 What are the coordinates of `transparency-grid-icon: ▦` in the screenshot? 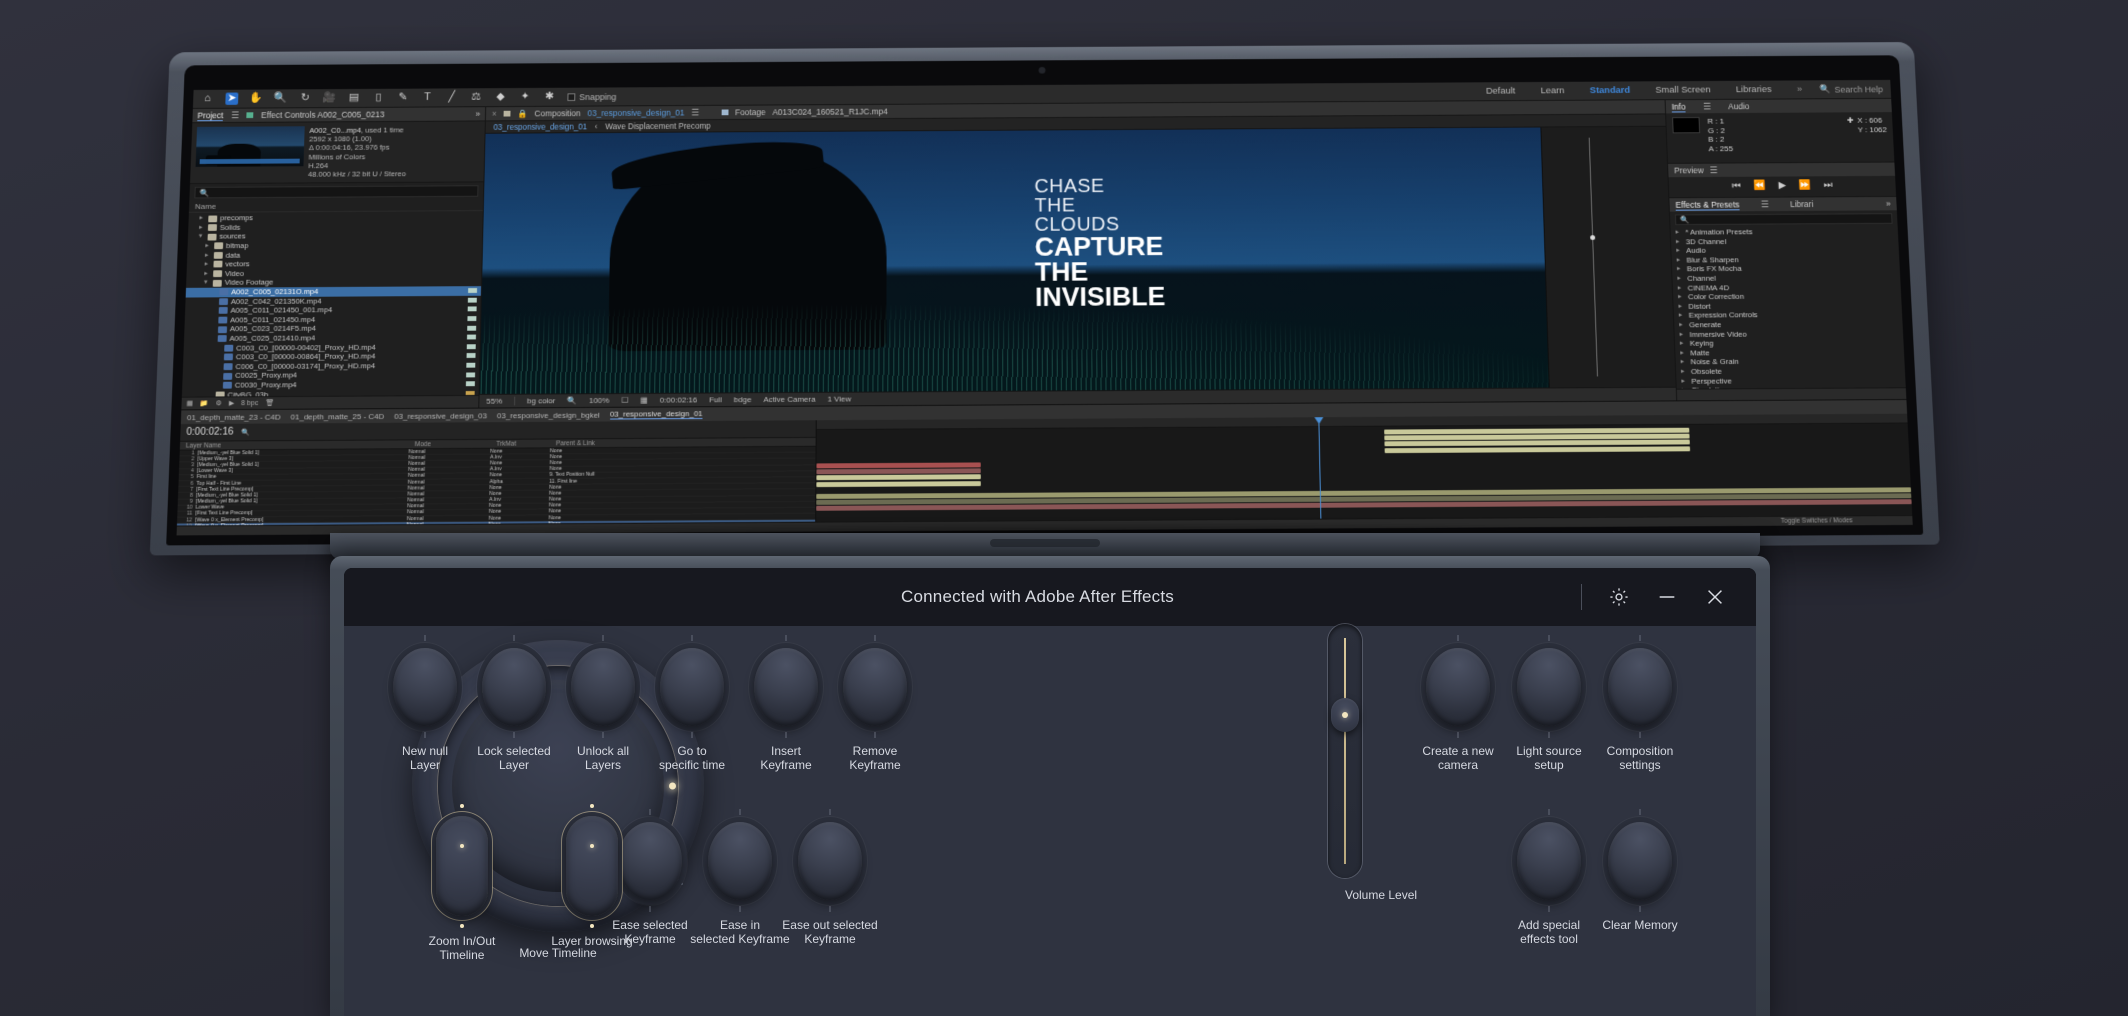 It's located at (644, 400).